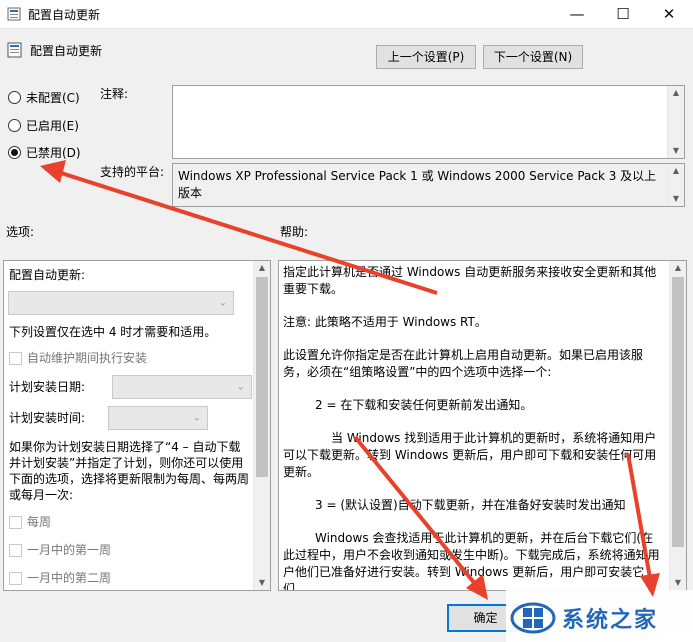  I want to click on radio-label: 未配置(C), so click(53, 97).